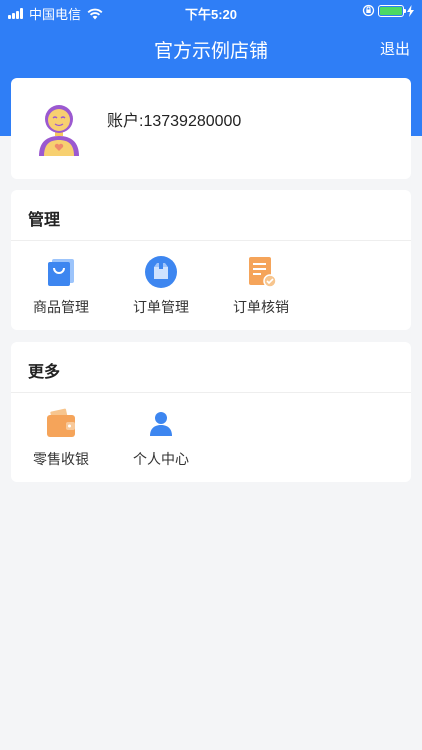 The height and width of the screenshot is (750, 422). Describe the element at coordinates (61, 459) in the screenshot. I see `retail-checkout-label: 零售收银` at that location.